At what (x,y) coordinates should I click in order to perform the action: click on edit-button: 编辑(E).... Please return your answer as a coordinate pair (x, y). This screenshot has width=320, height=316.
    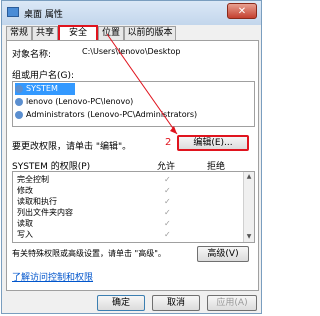
    Looking at the image, I should click on (213, 143).